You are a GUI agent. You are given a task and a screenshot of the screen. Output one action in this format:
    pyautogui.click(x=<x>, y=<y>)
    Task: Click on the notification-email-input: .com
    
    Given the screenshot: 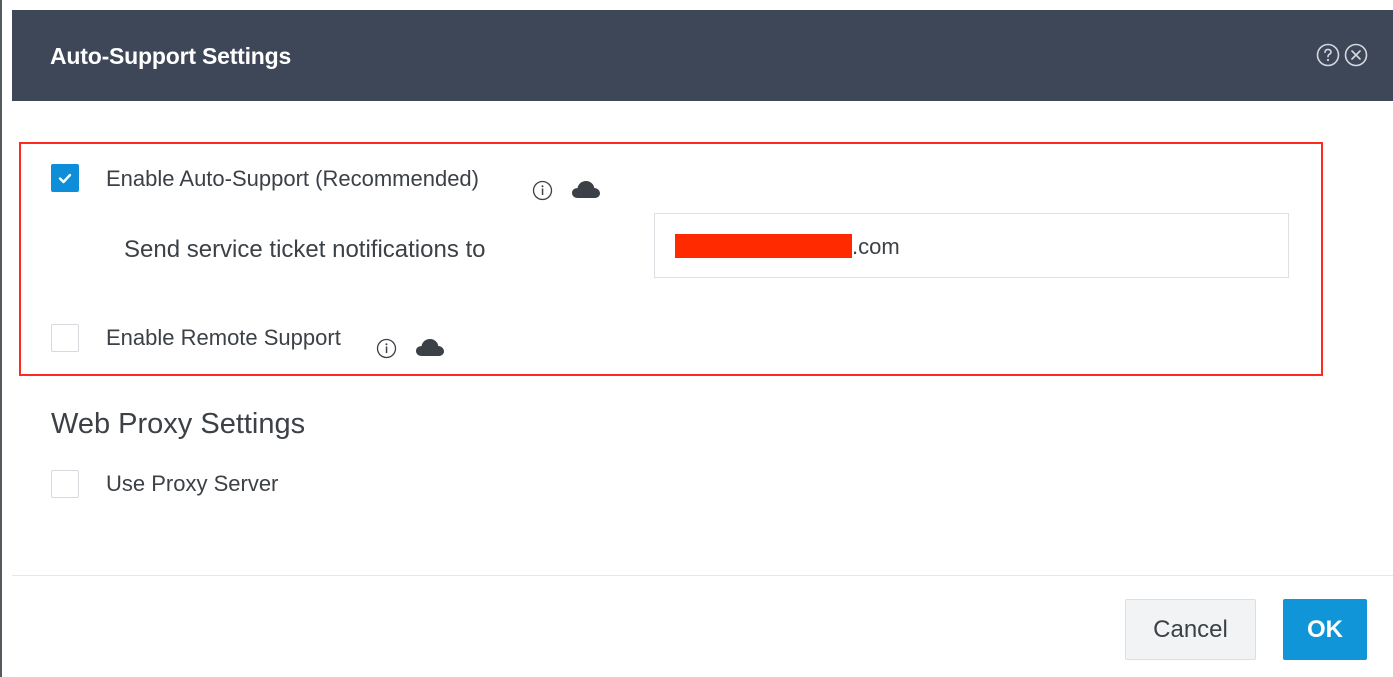 What is the action you would take?
    pyautogui.click(x=971, y=245)
    